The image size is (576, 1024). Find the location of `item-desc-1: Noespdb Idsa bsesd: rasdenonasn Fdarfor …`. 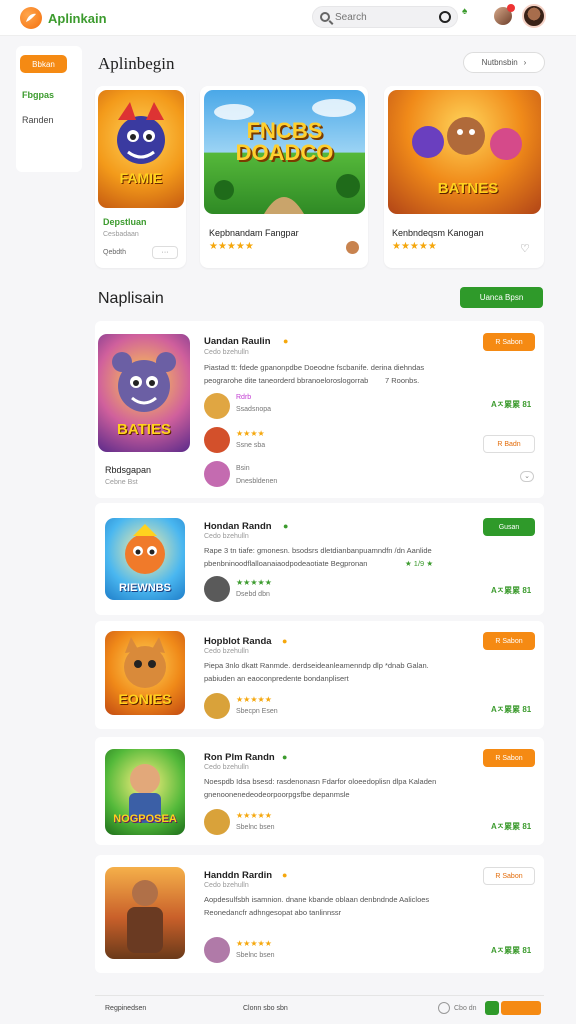

item-desc-1: Noespdb Idsa bsesd: rasdenonasn Fdarfor … is located at coordinates (320, 781).